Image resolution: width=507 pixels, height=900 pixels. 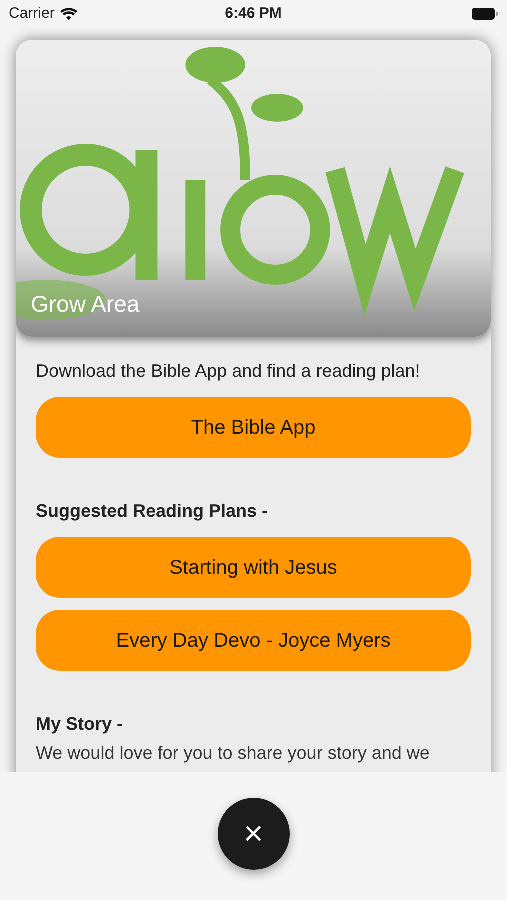 What do you see at coordinates (253, 14) in the screenshot?
I see `clock-label: 6:46 PM` at bounding box center [253, 14].